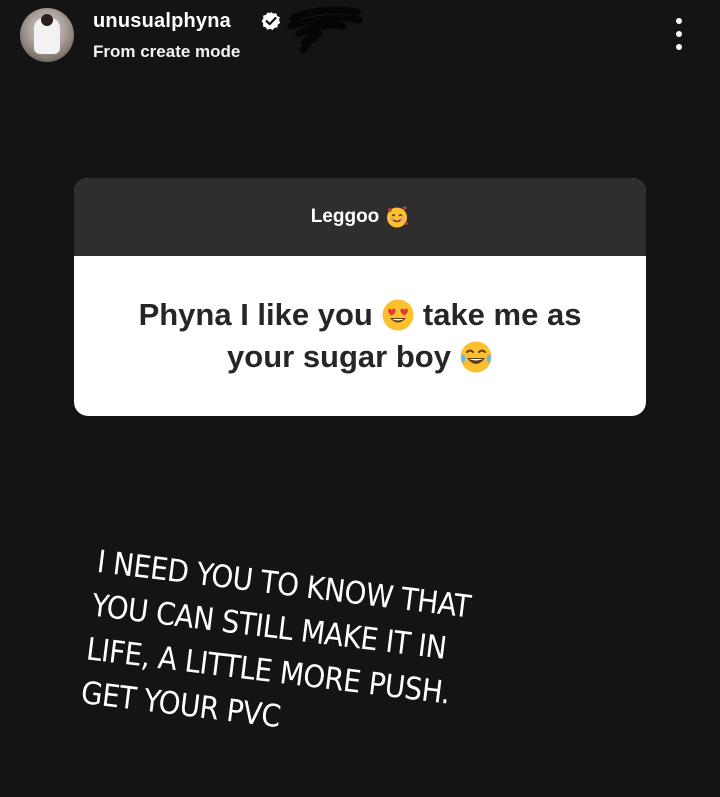 This screenshot has height=797, width=720. Describe the element at coordinates (476, 357) in the screenshot. I see `tears-of-joy-icon` at that location.